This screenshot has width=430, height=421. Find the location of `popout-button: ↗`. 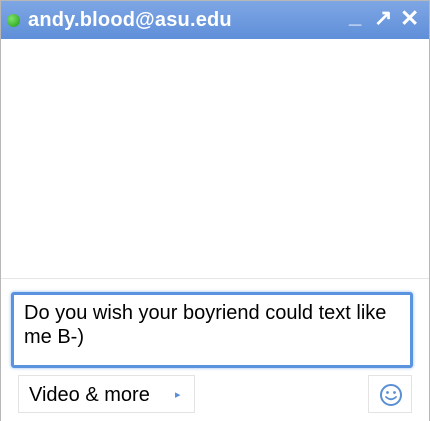

popout-button: ↗ is located at coordinates (383, 18).